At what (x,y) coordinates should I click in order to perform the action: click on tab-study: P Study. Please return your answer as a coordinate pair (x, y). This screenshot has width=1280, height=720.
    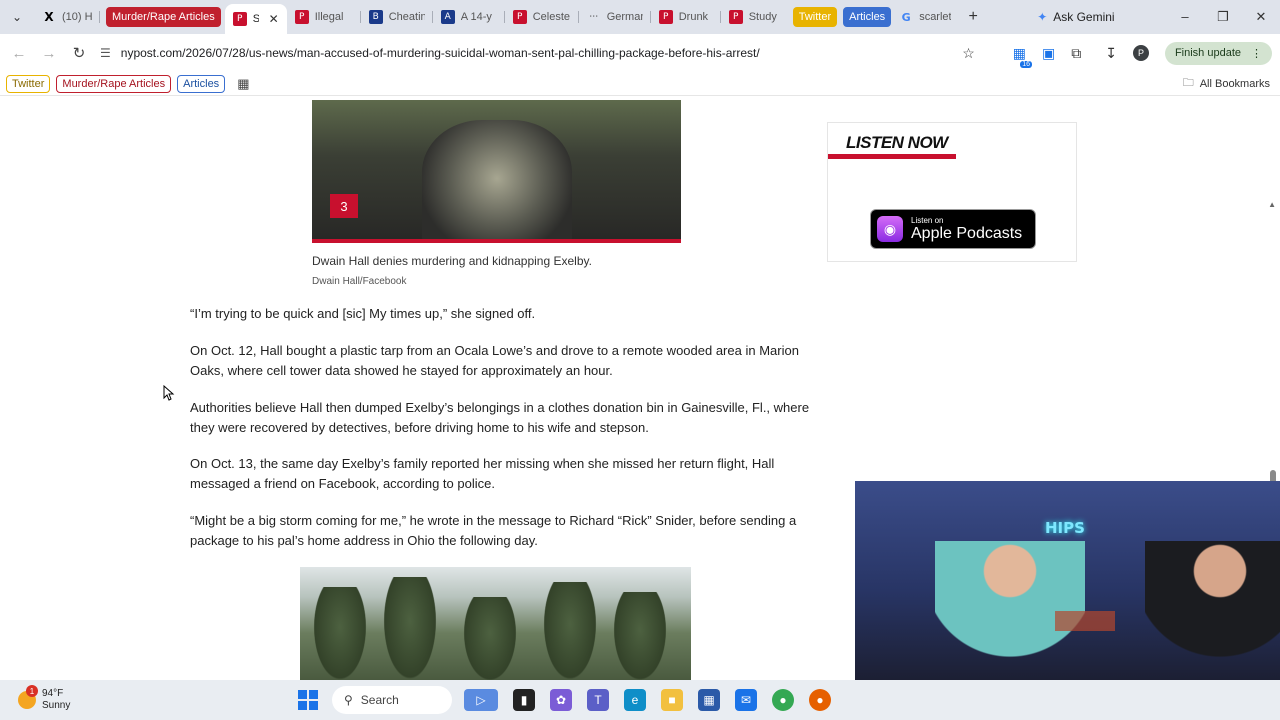
    Looking at the image, I should click on (755, 17).